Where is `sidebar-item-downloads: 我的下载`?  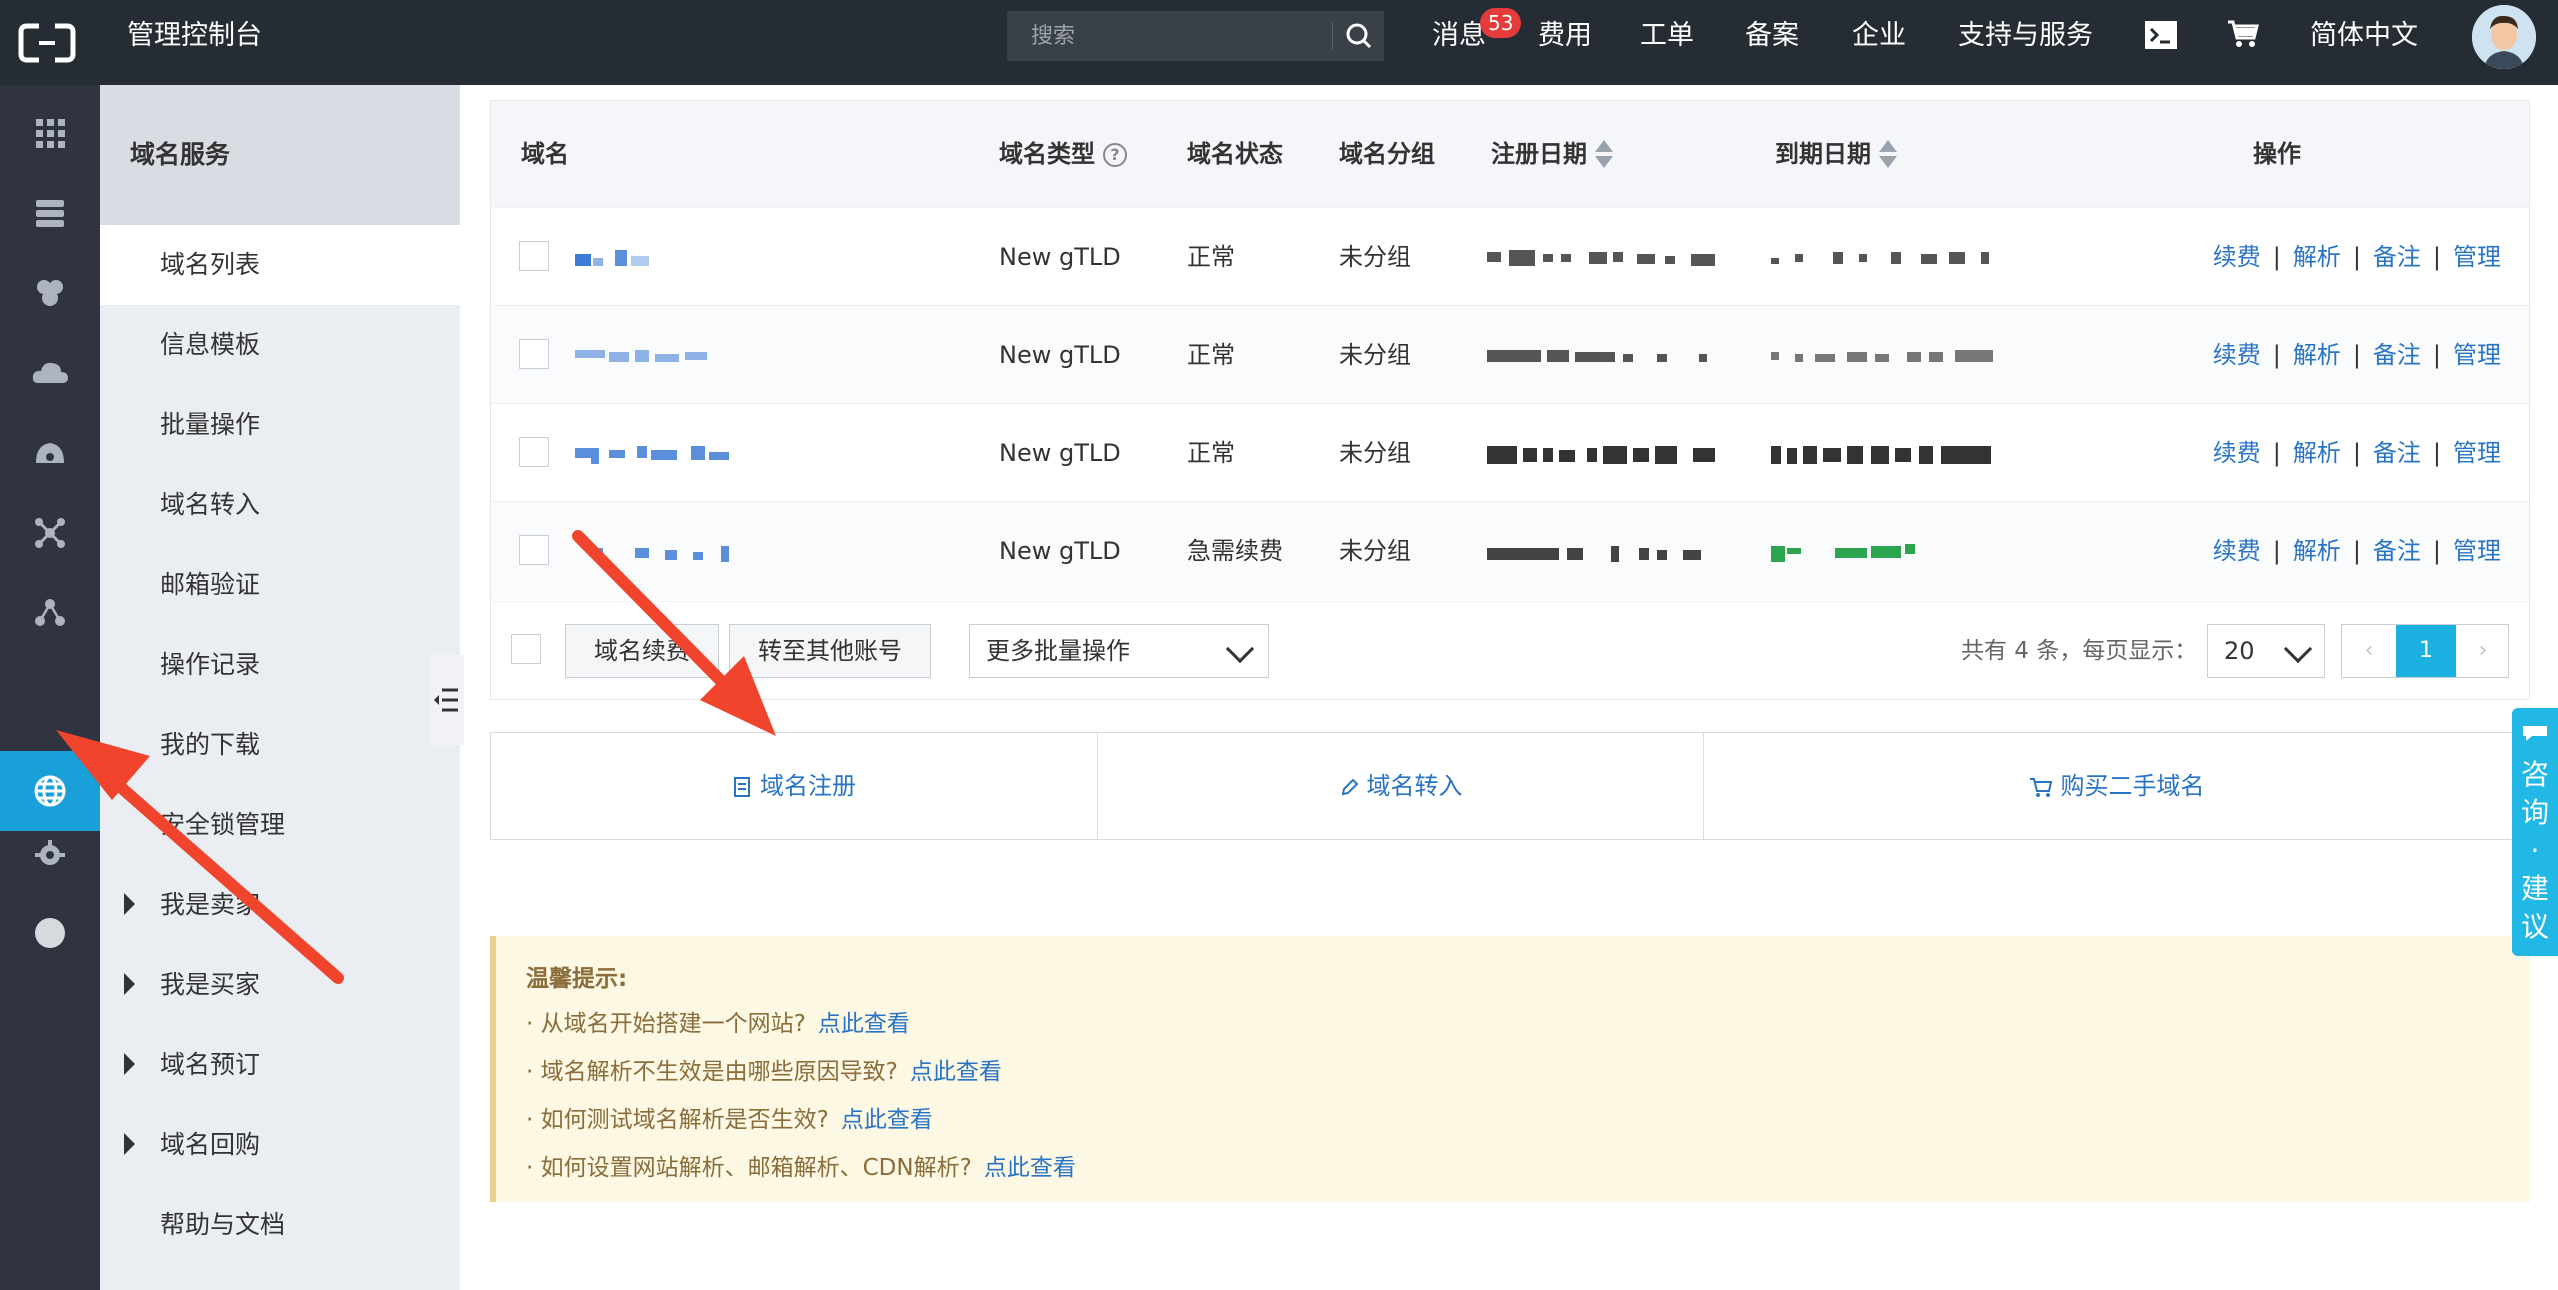 sidebar-item-downloads: 我的下载 is located at coordinates (280, 745).